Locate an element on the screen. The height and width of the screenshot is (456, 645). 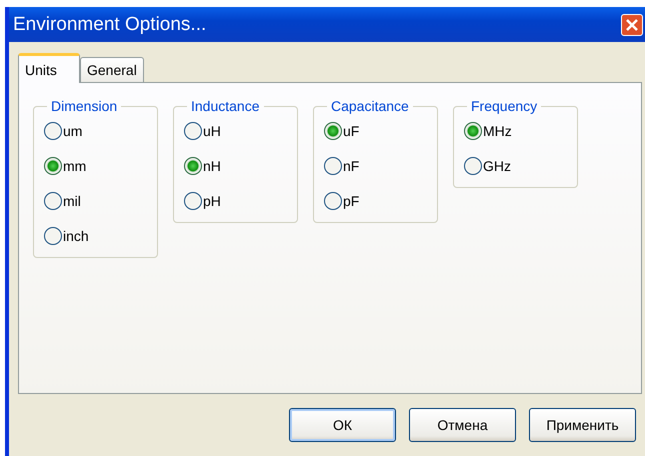
group-title: Dimension is located at coordinates (84, 106).